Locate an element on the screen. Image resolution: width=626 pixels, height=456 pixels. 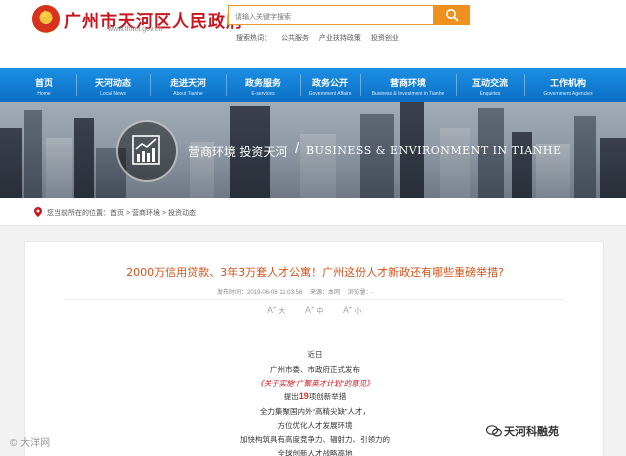
font-size-label: 小 is located at coordinates (358, 311).